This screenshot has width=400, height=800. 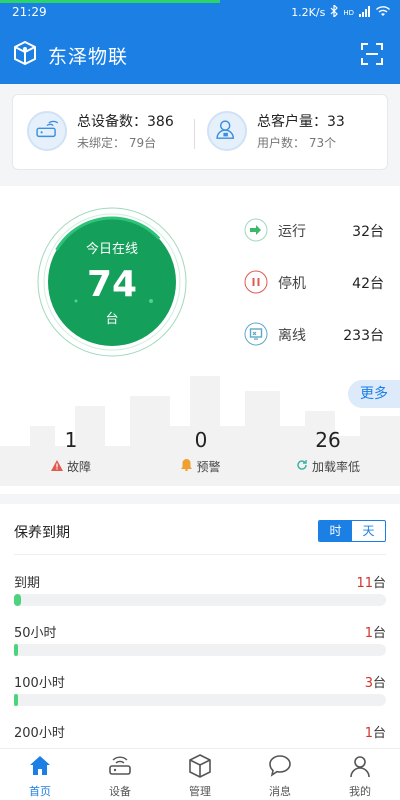 I want to click on gauge-value: 74, so click(x=112, y=284).